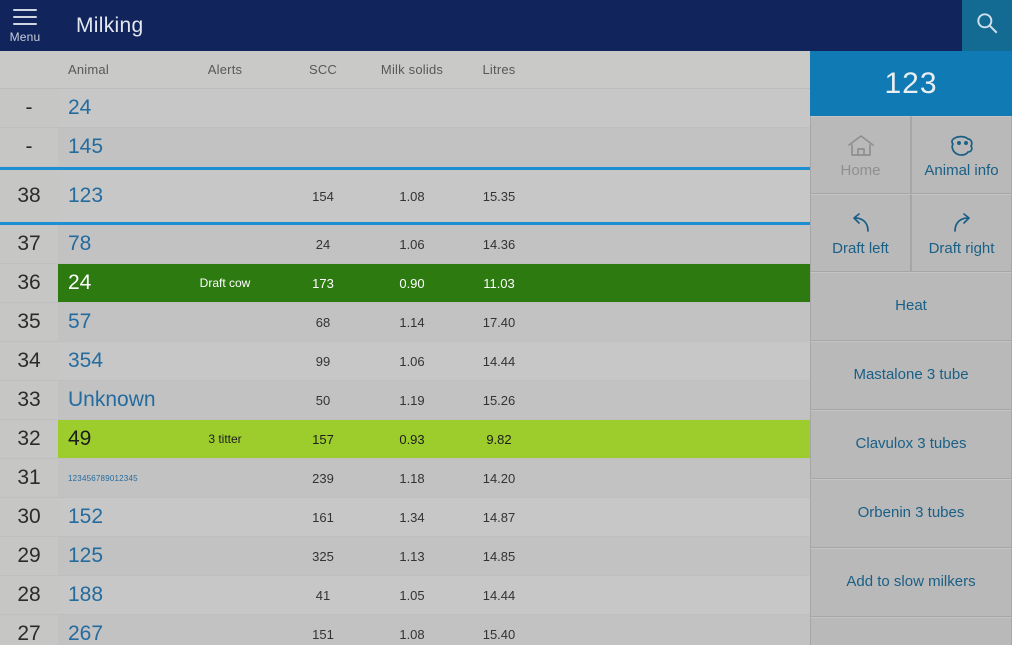 This screenshot has width=1012, height=645. I want to click on cell-milk-solids: 1.05, so click(412, 595).